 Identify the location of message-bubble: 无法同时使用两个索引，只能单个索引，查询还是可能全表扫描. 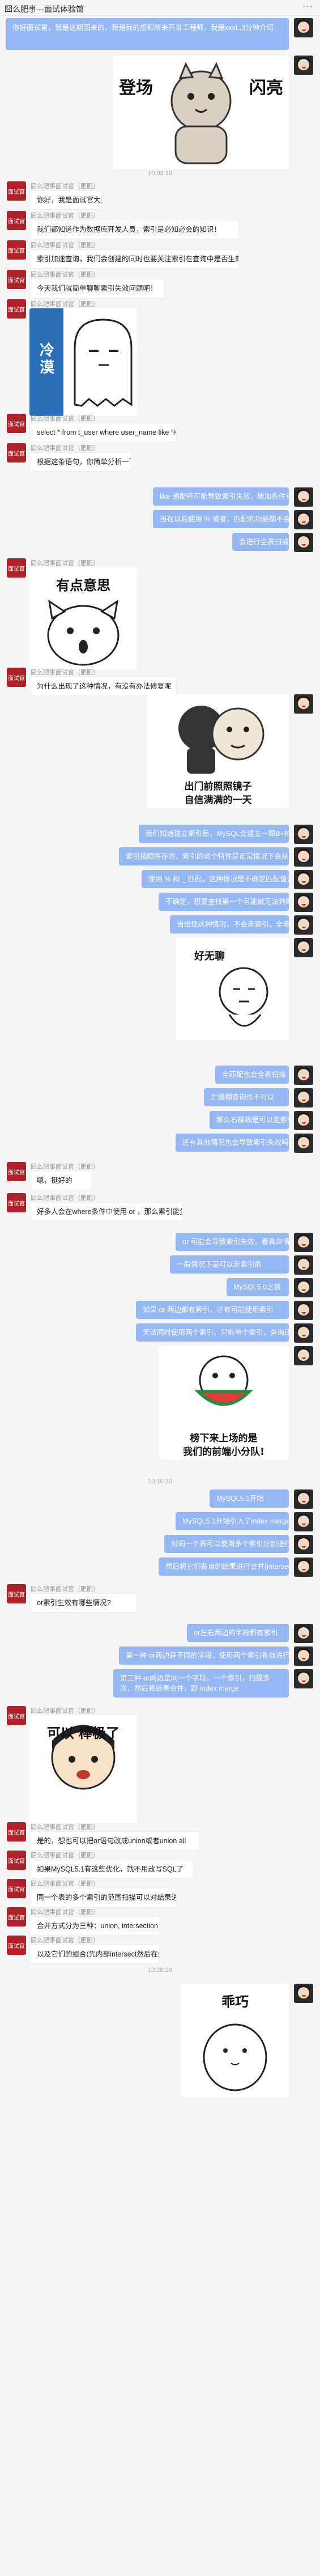
(212, 1332).